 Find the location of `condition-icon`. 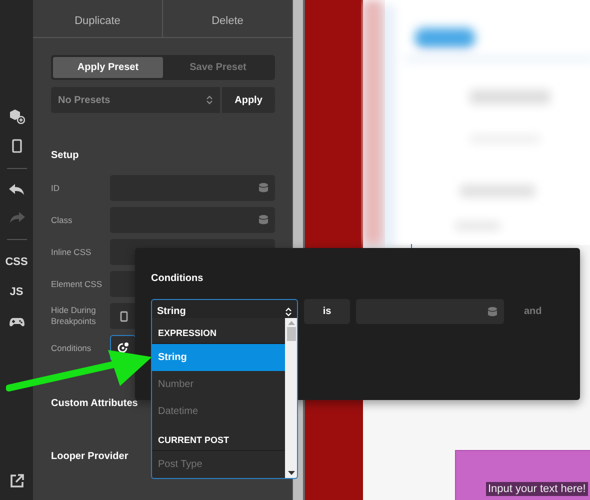

condition-icon is located at coordinates (123, 348).